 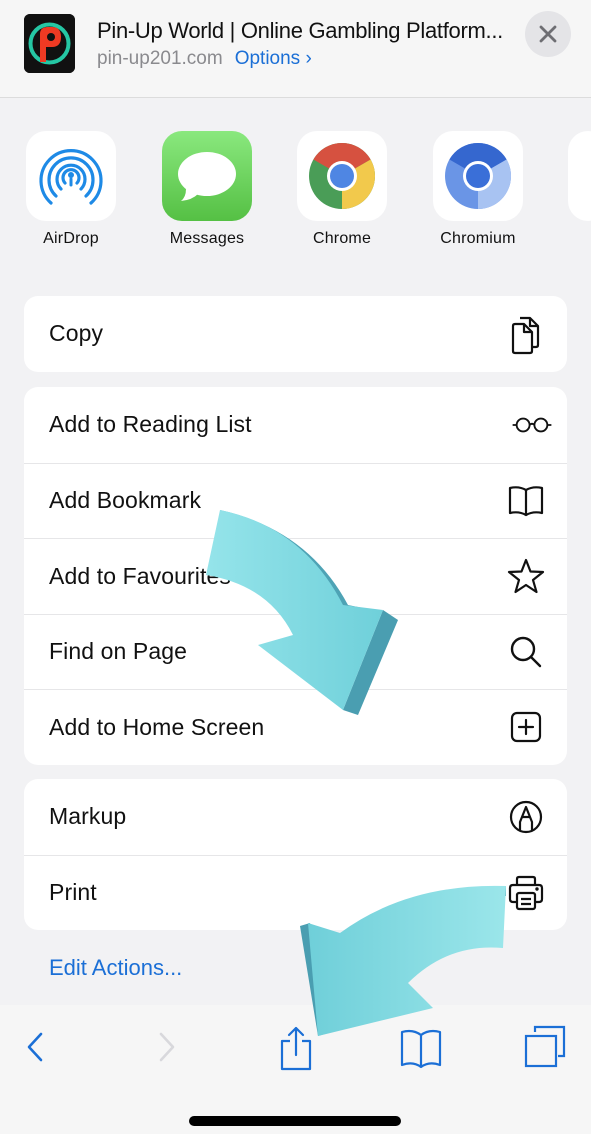 I want to click on bookmarks-button, so click(x=421, y=1048).